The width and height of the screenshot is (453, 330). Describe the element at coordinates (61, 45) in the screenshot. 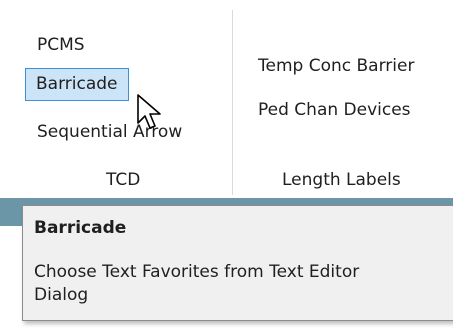

I see `pcms-button: PCMS` at that location.